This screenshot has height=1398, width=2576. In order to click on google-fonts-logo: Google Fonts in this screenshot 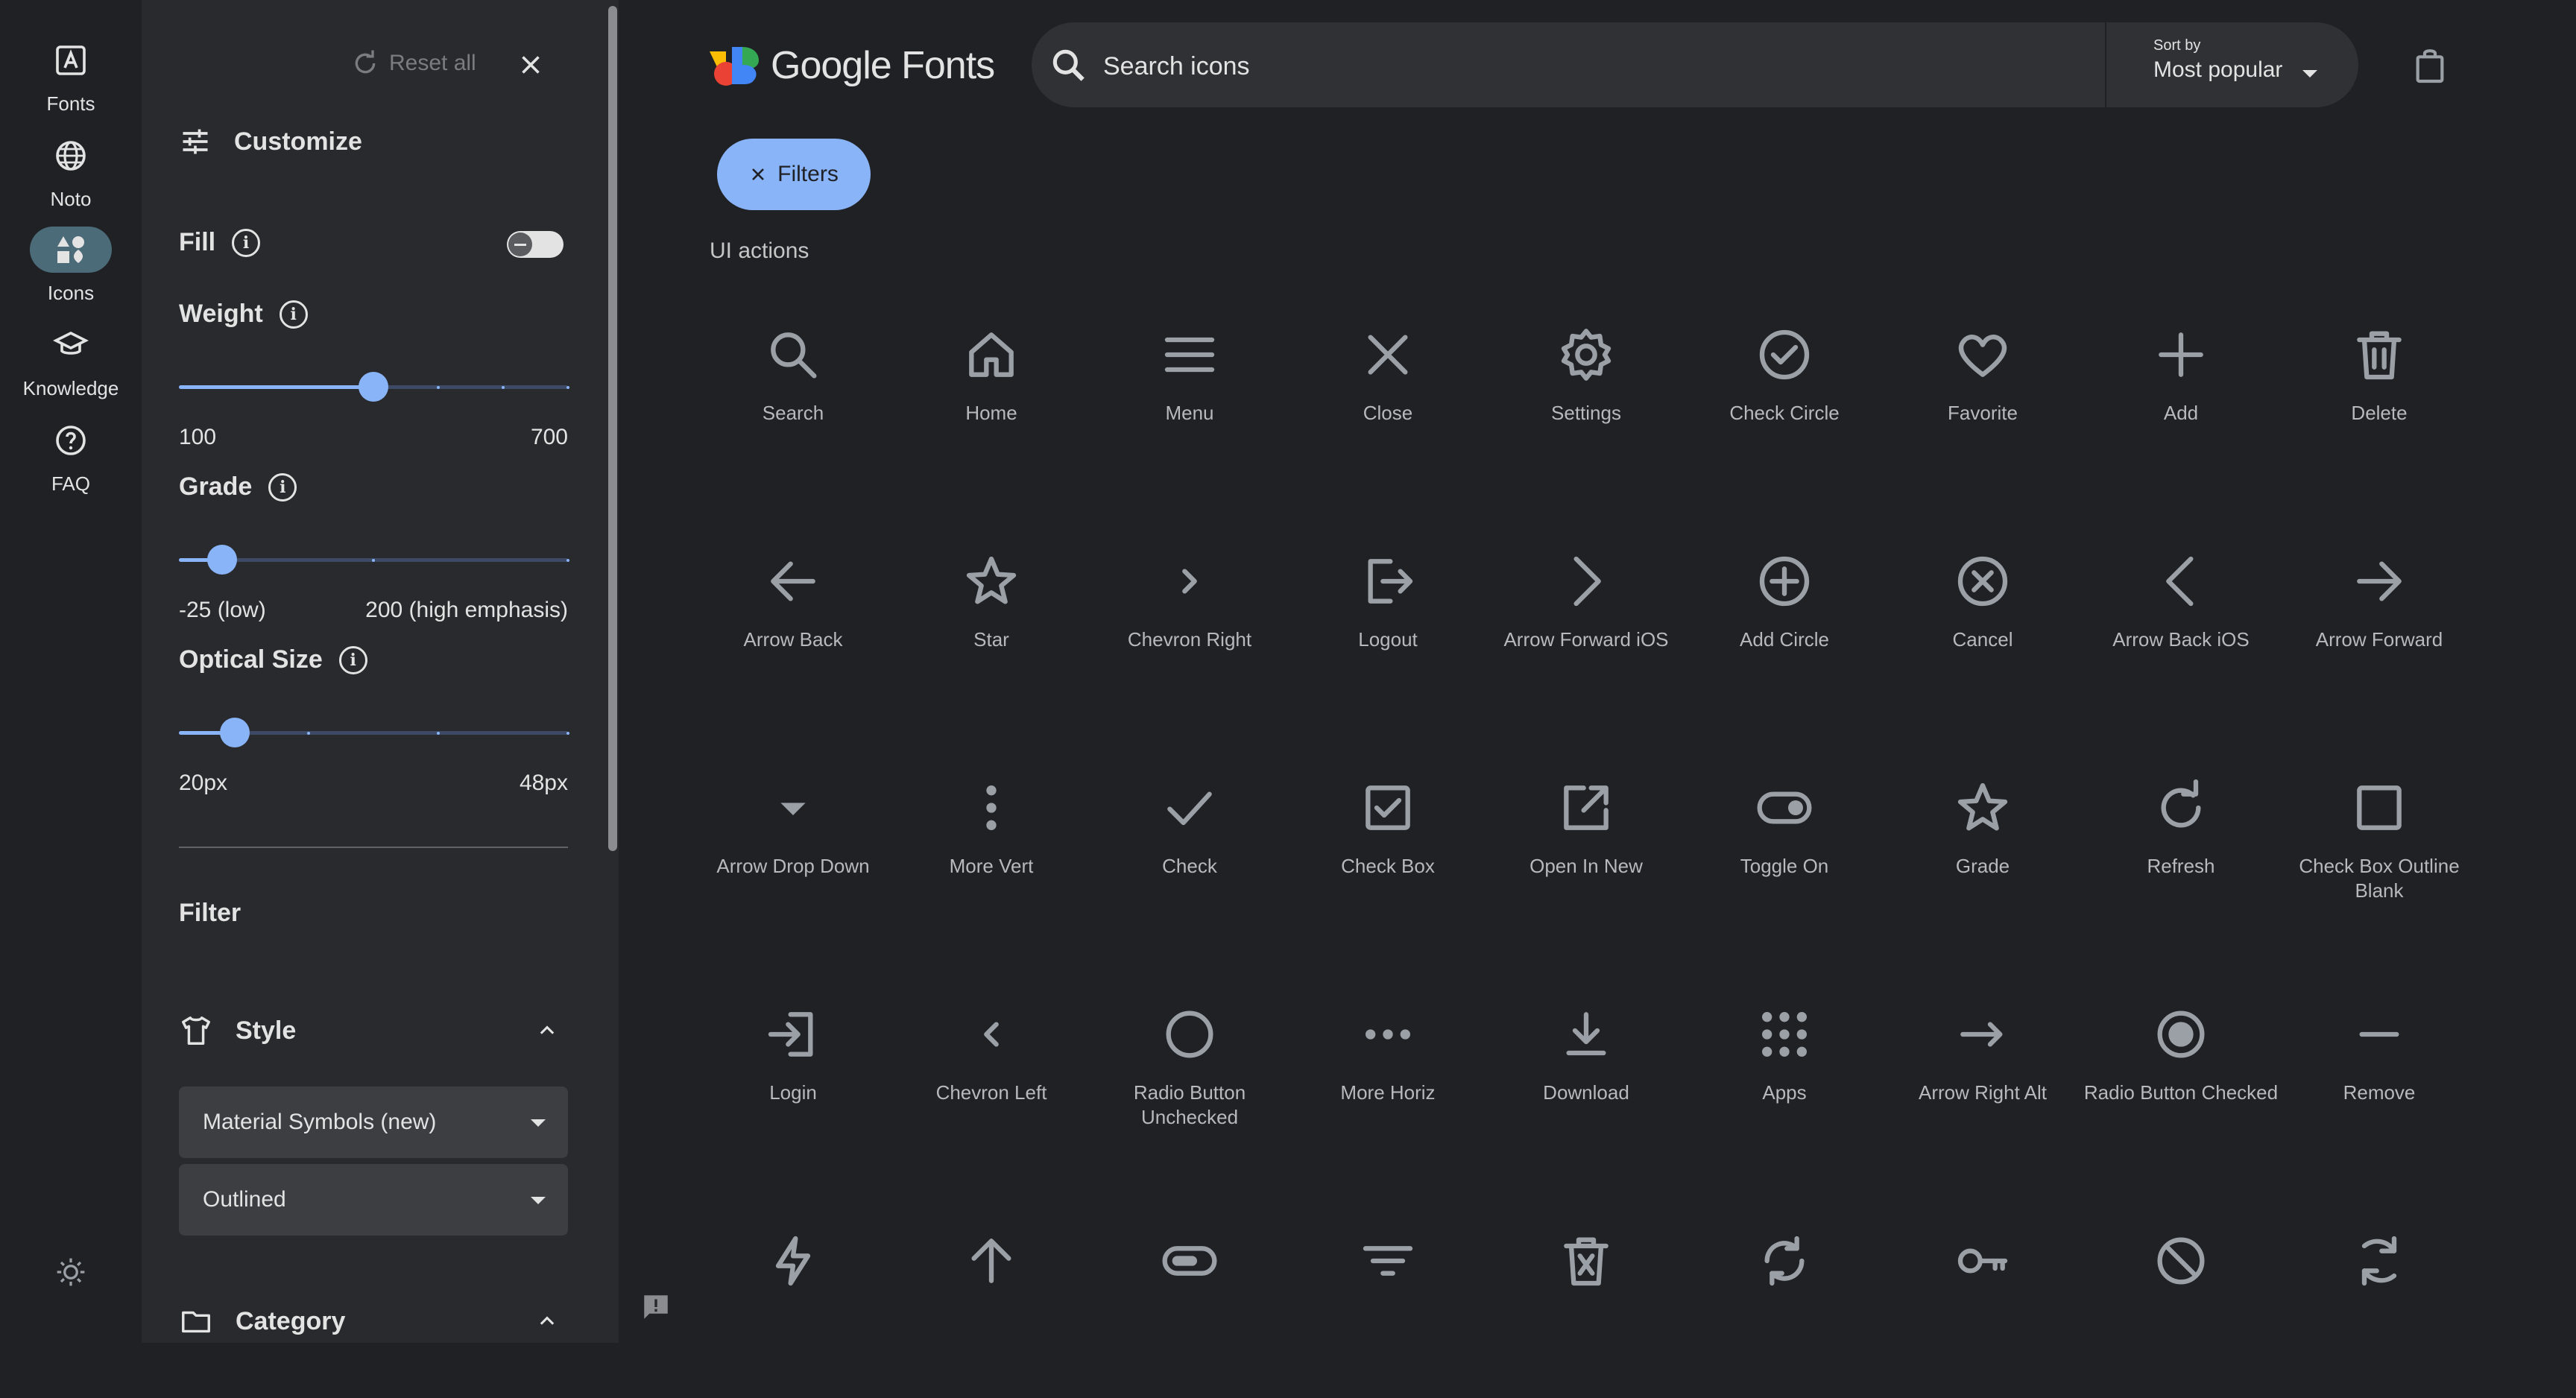, I will do `click(852, 65)`.